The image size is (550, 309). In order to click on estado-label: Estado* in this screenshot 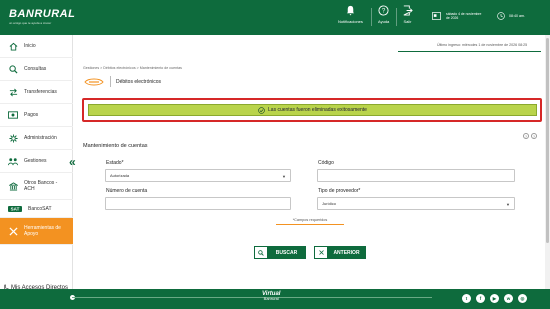, I will do `click(115, 163)`.